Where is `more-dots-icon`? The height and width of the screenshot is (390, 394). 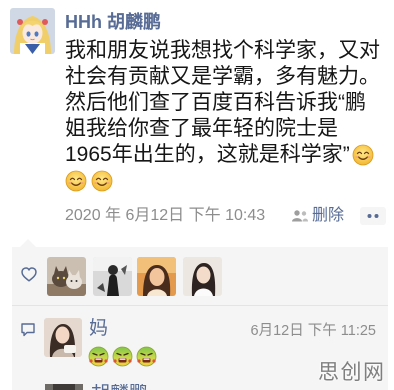
more-dots-icon is located at coordinates (373, 216).